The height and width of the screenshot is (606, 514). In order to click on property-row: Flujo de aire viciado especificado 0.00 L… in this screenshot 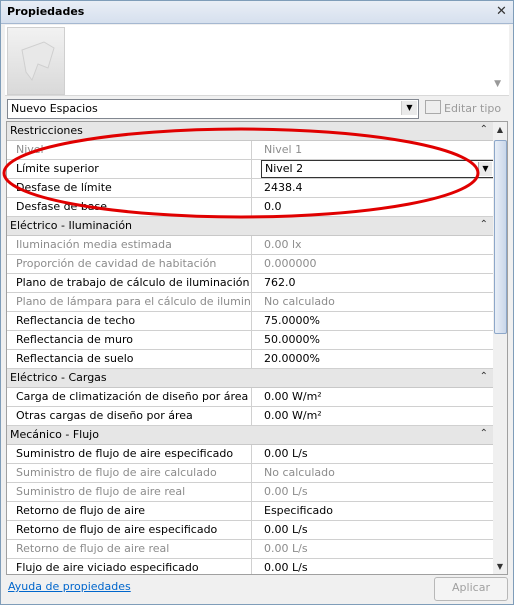, I will do `click(250, 566)`.